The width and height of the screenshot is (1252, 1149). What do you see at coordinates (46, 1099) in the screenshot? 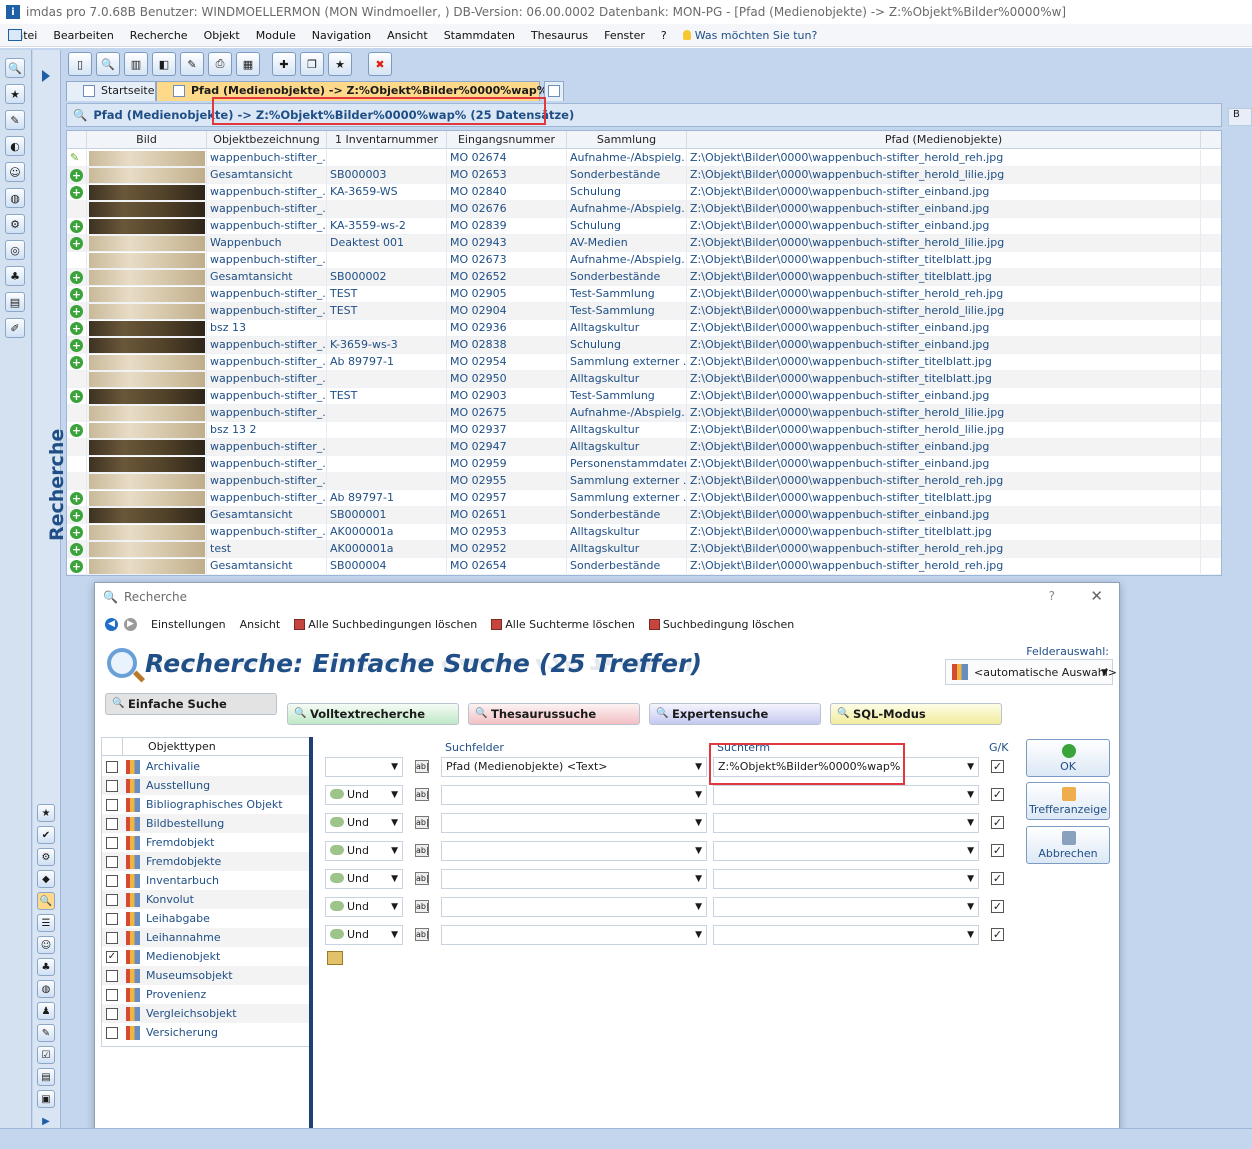
I see `picture-icon: ▣` at bounding box center [46, 1099].